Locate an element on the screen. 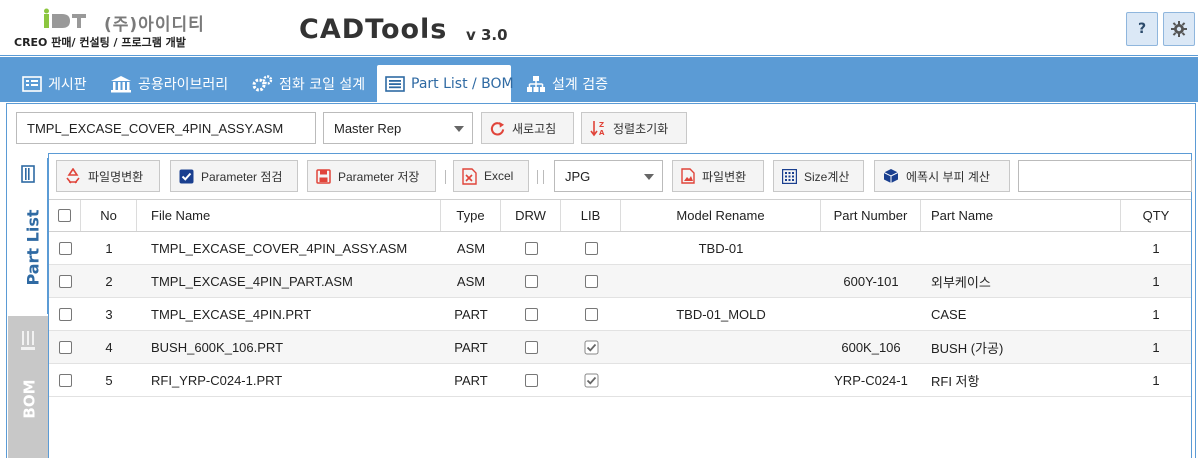 Image resolution: width=1198 pixels, height=458 pixels. table-row: 5 RFI_YRP-C024-1.PRT PART YRP-C024-1 RFI 저항 1 is located at coordinates (620, 380).